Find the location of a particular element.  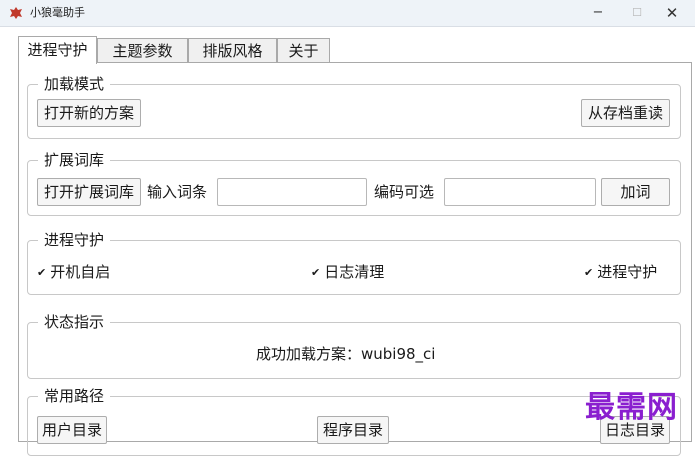

title-bar: 小狼毫助手 − ☐ ✕ is located at coordinates (347, 13).